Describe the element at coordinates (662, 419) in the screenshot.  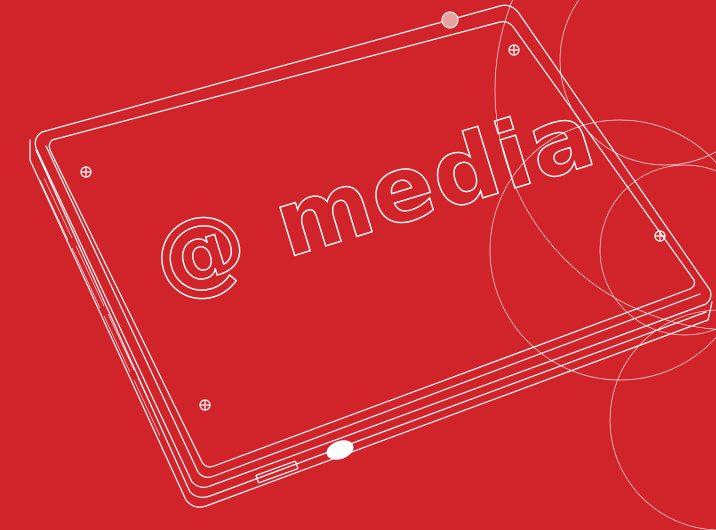
I see `decor-circle-bottom` at that location.